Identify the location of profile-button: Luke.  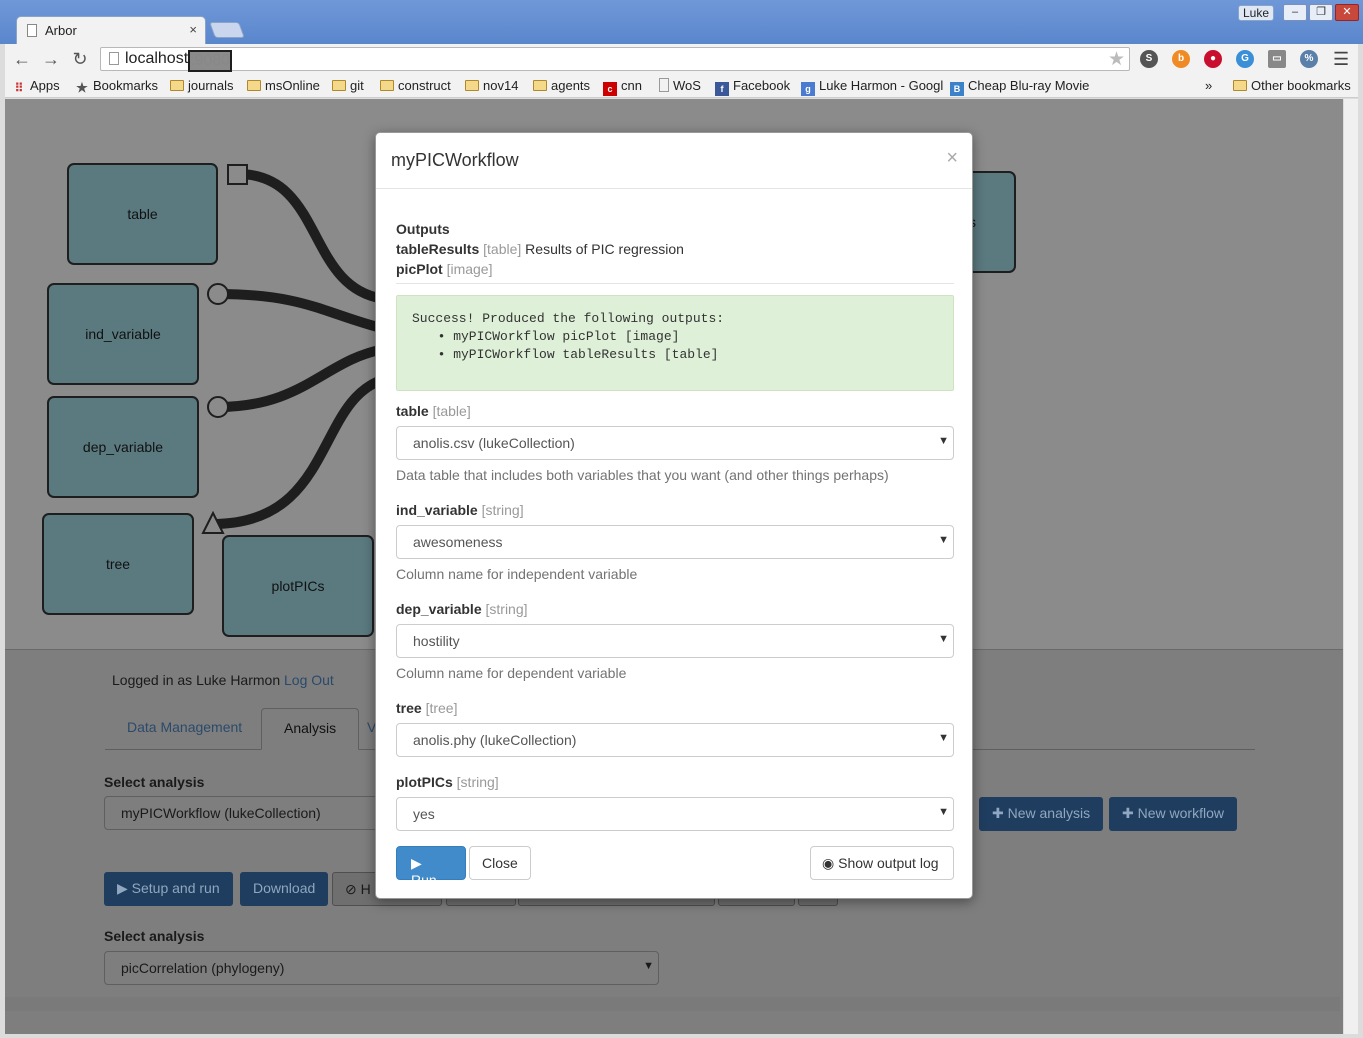
(1256, 13).